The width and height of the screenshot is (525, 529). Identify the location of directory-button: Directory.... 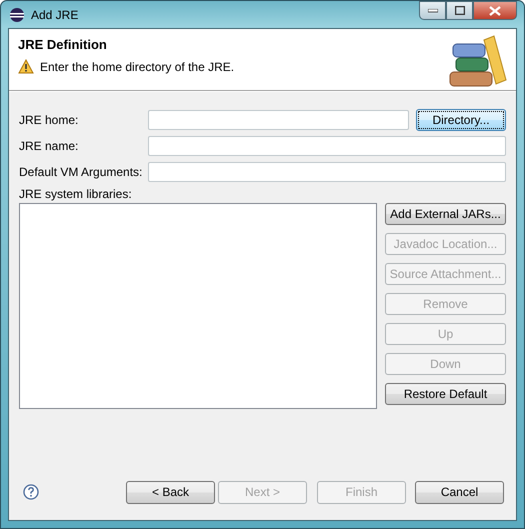
(461, 120).